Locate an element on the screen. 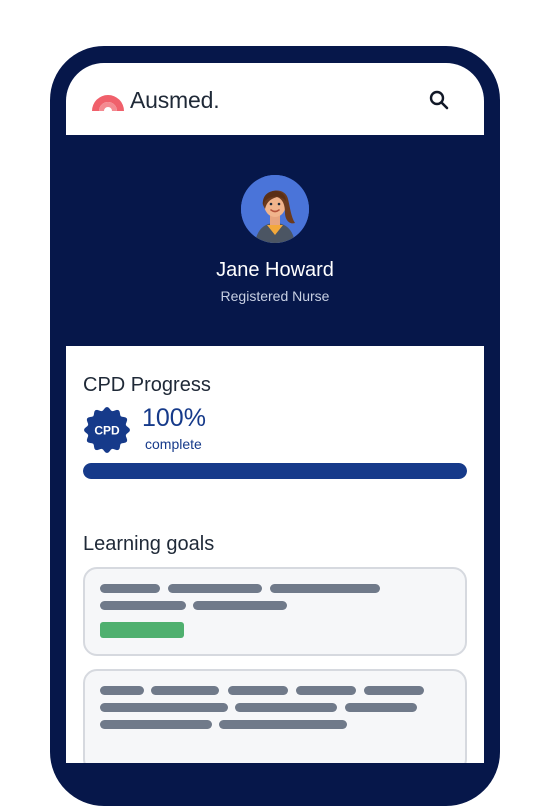 The height and width of the screenshot is (806, 550). cpd-badge-text: CPD is located at coordinates (107, 431).